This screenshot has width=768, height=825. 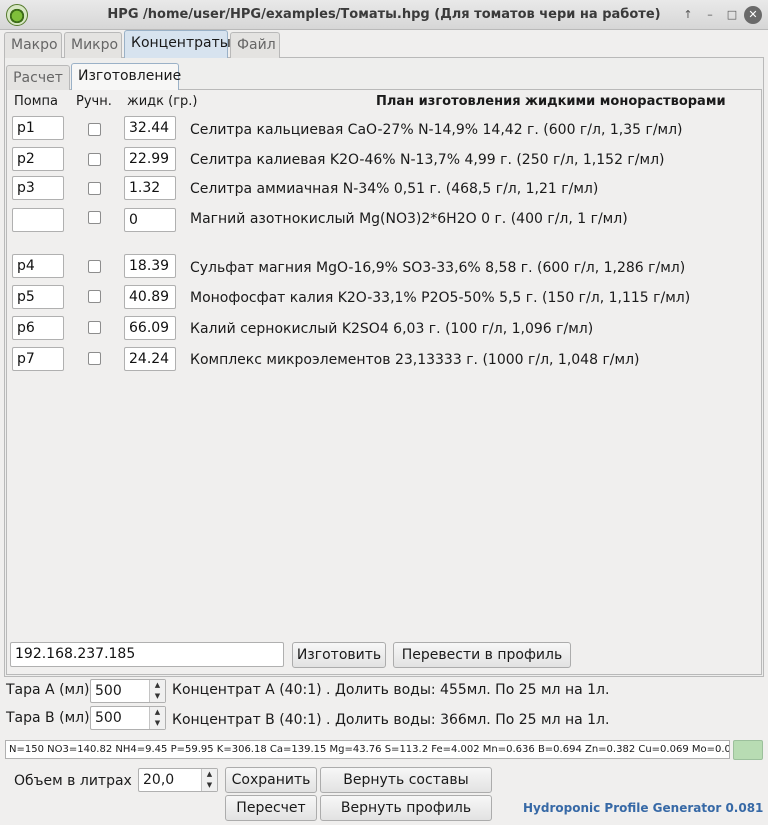 I want to click on status-indicator, so click(x=748, y=750).